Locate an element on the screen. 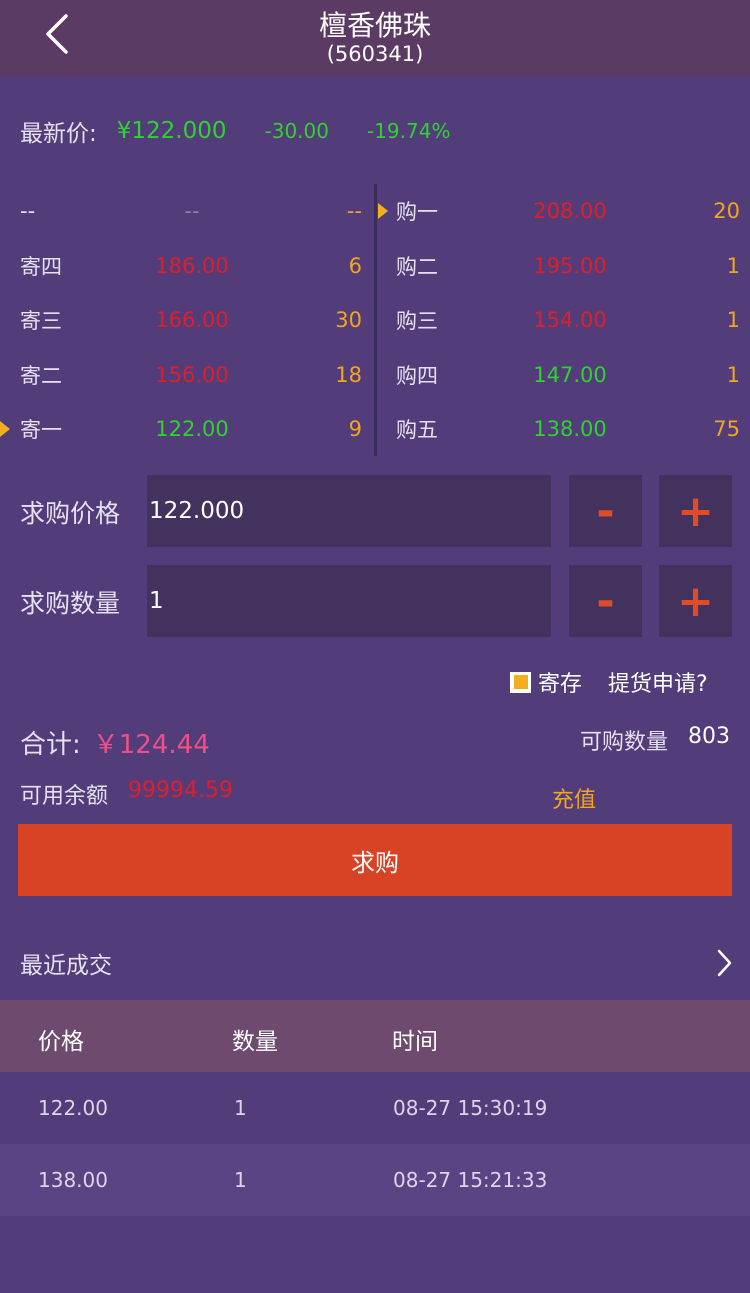 The height and width of the screenshot is (1293, 750). top-bar: 檀香佛珠 (560341) is located at coordinates (375, 38).